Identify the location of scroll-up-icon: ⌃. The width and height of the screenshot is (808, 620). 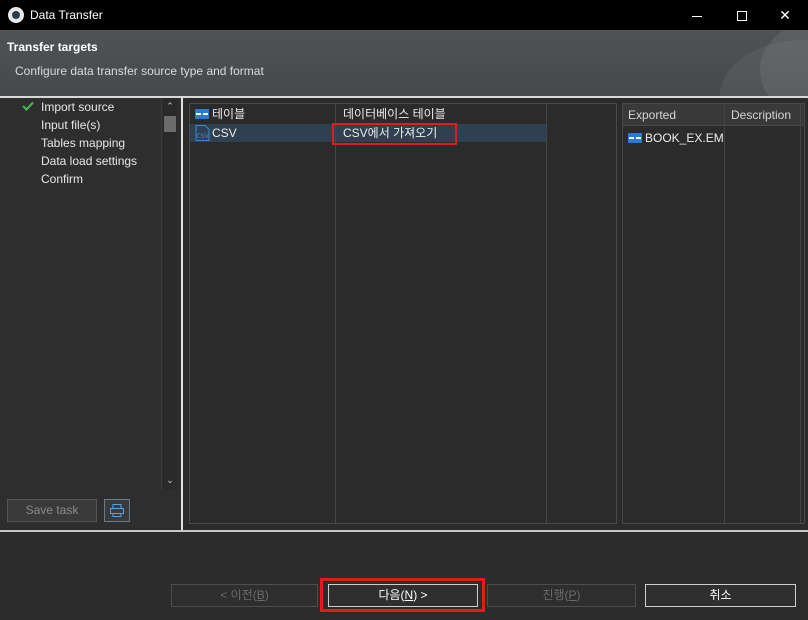
(170, 106).